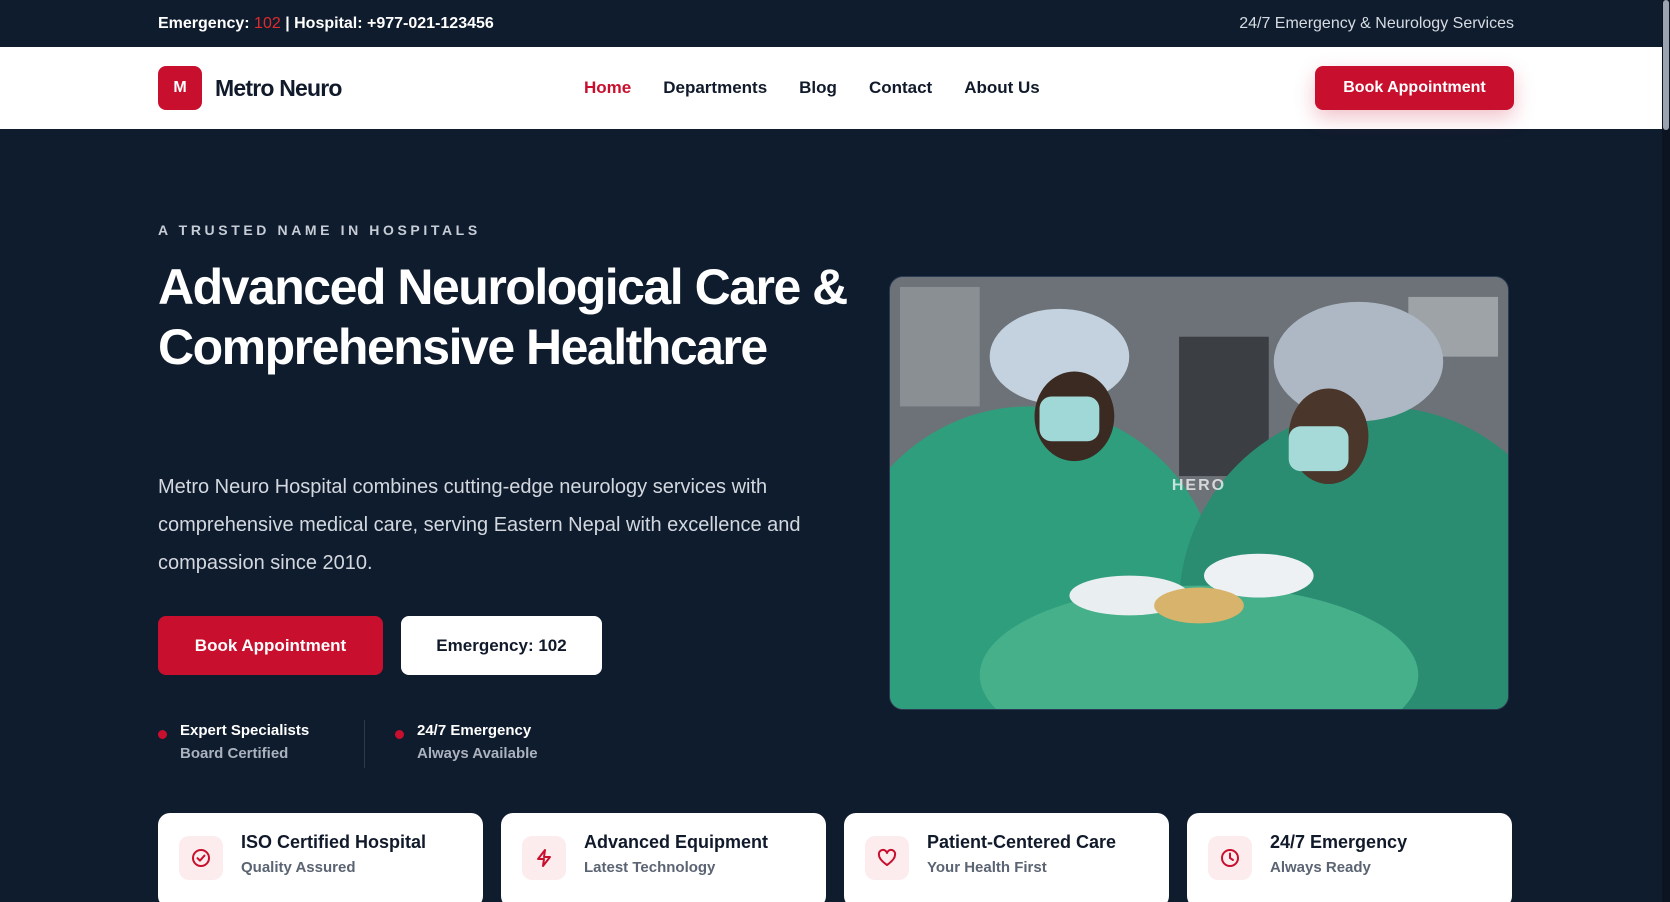 This screenshot has width=1670, height=902. I want to click on check-circle-icon, so click(201, 858).